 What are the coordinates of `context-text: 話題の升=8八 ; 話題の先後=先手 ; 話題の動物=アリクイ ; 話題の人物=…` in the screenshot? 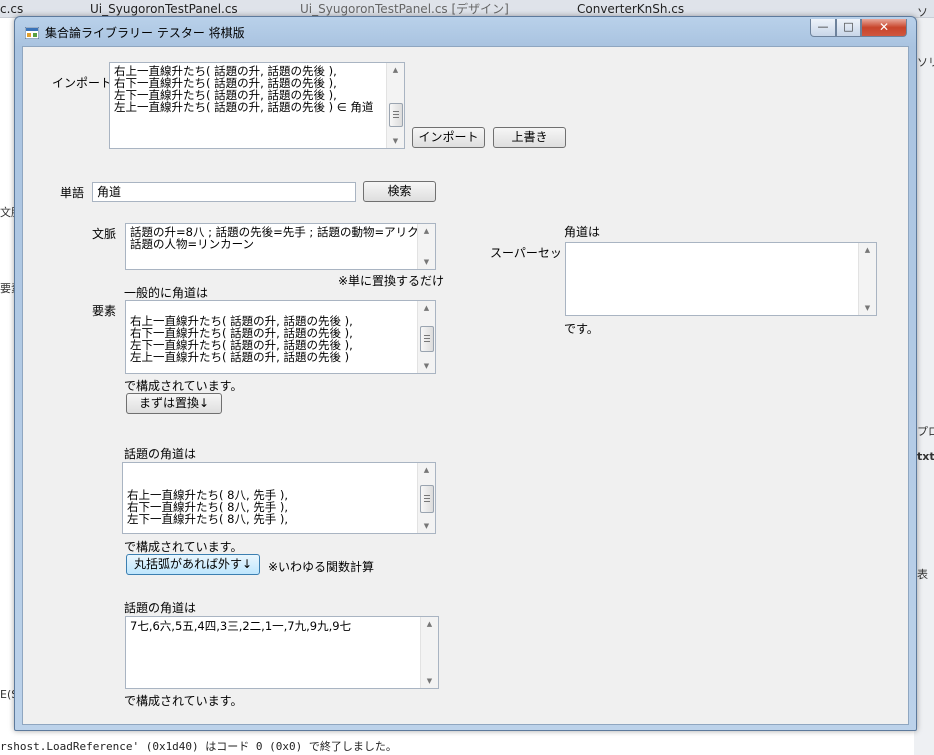 It's located at (282, 238).